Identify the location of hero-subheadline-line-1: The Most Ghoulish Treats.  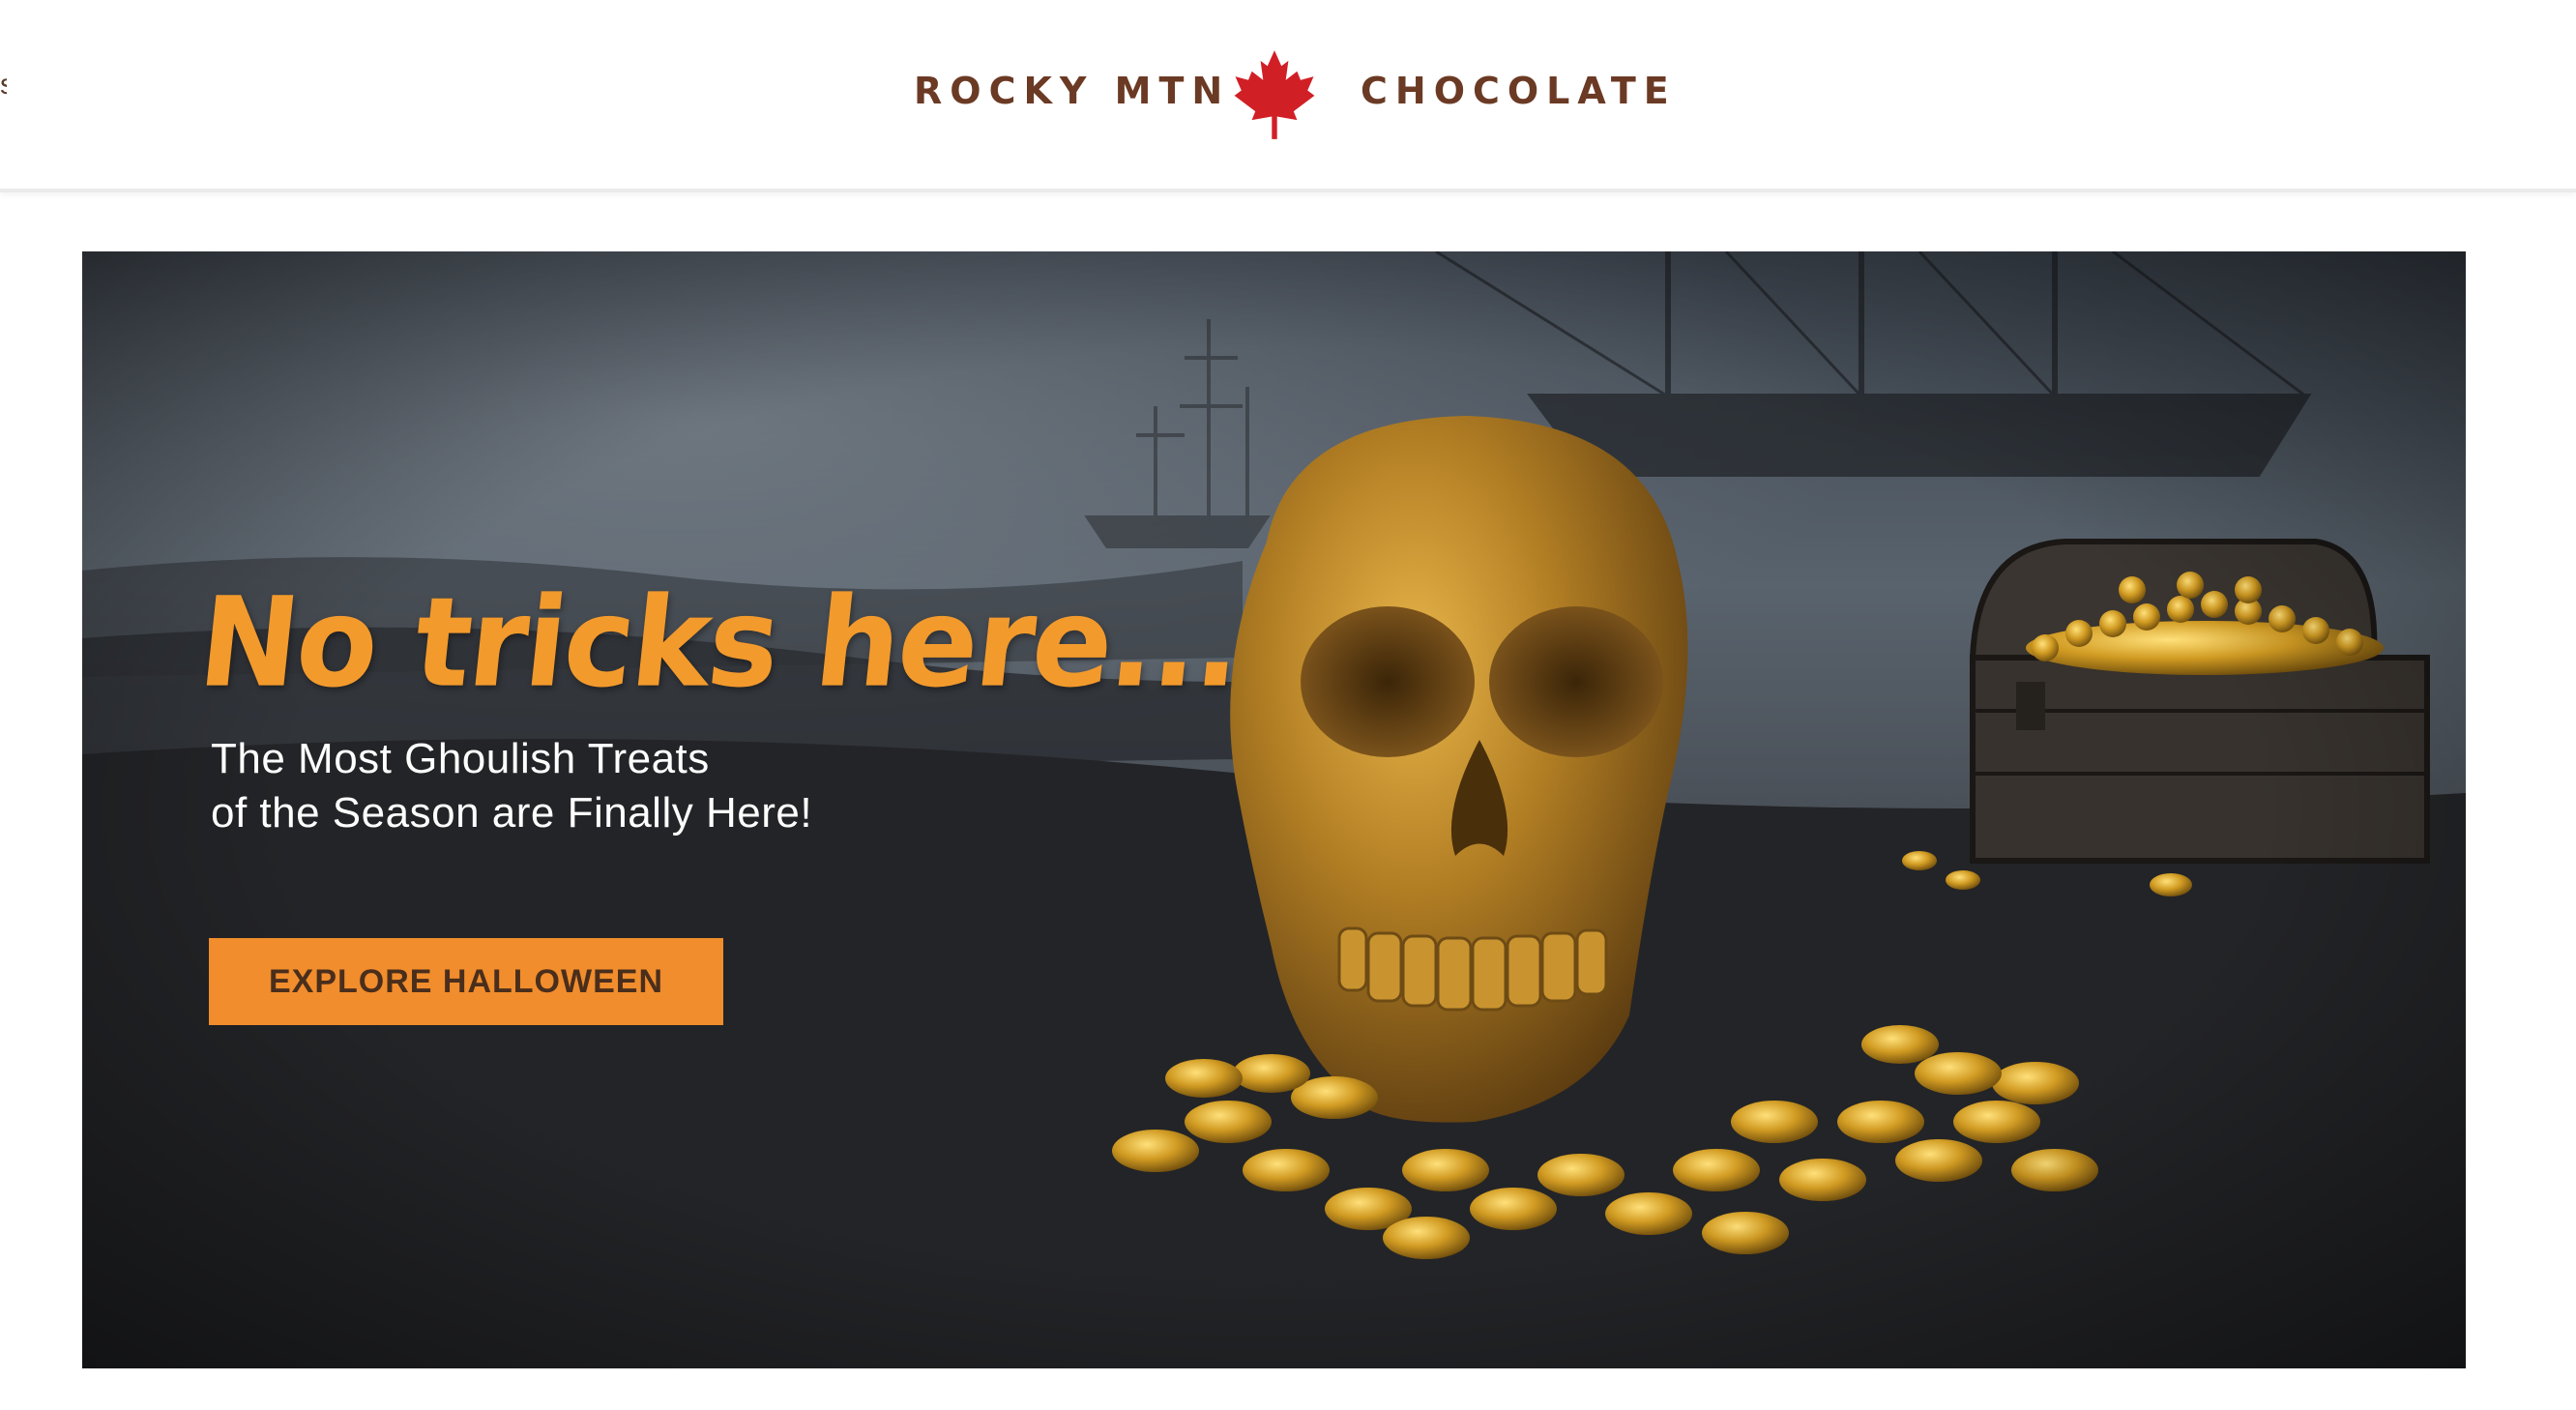
(460, 759).